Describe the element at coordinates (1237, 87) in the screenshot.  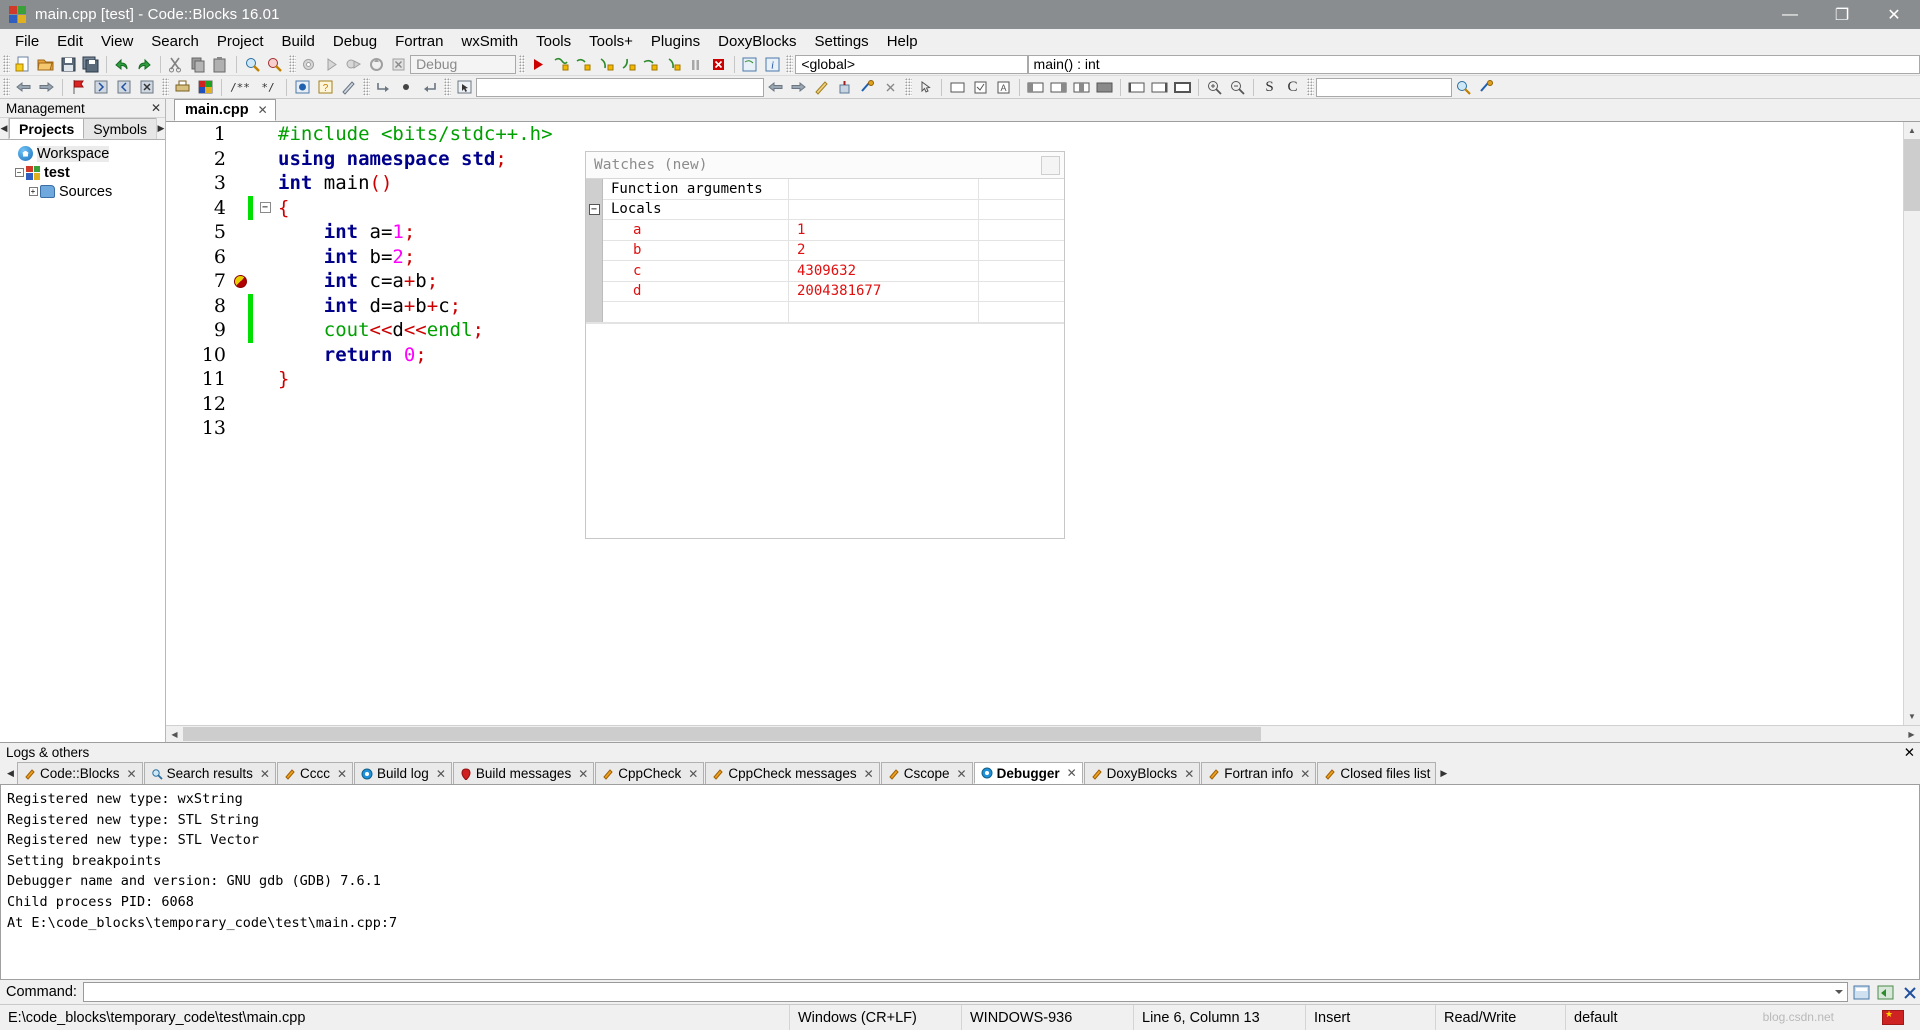
I see `wxs-zoom-out-icon` at that location.